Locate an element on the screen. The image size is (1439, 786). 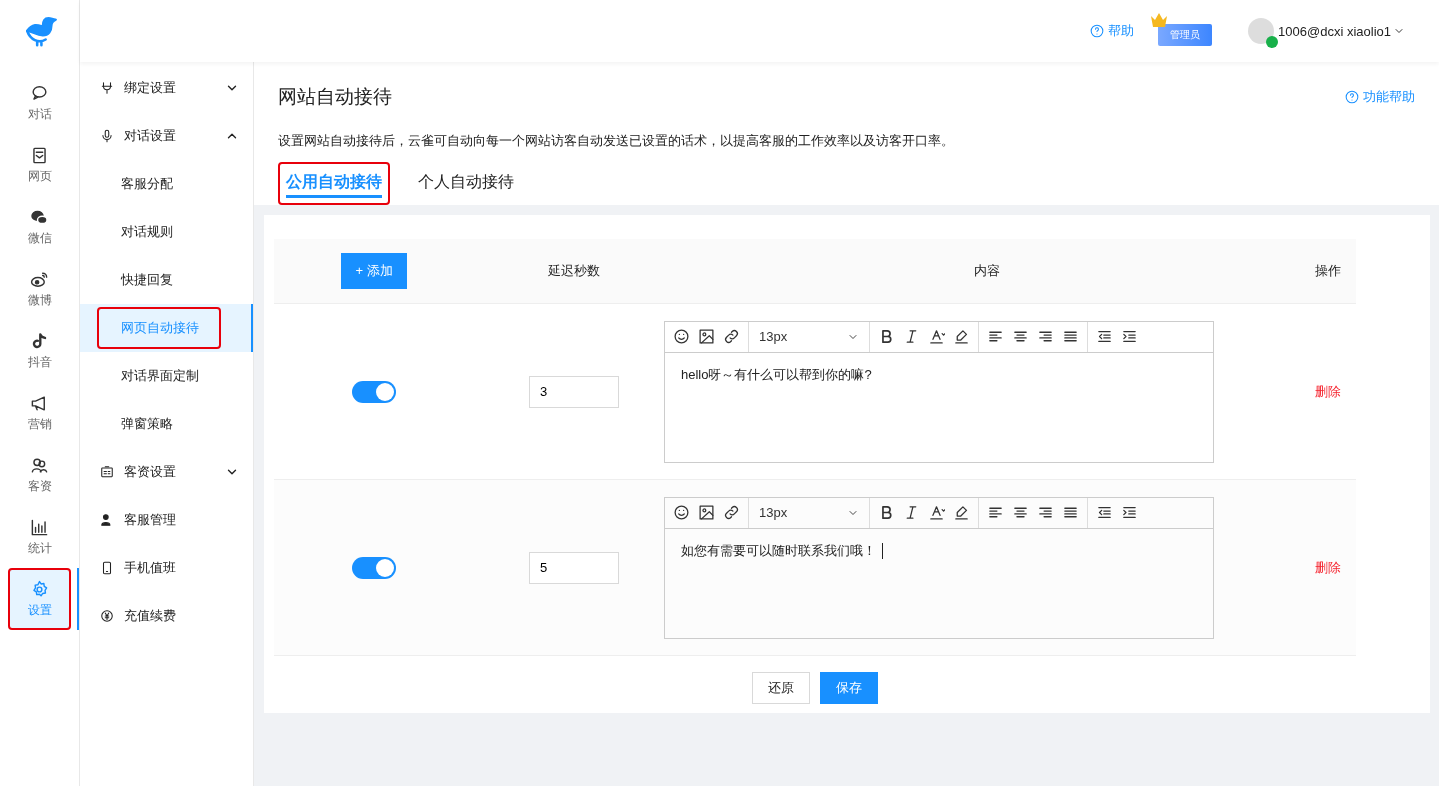
feature-help-link: 功能帮助 is located at coordinates (1380, 97).